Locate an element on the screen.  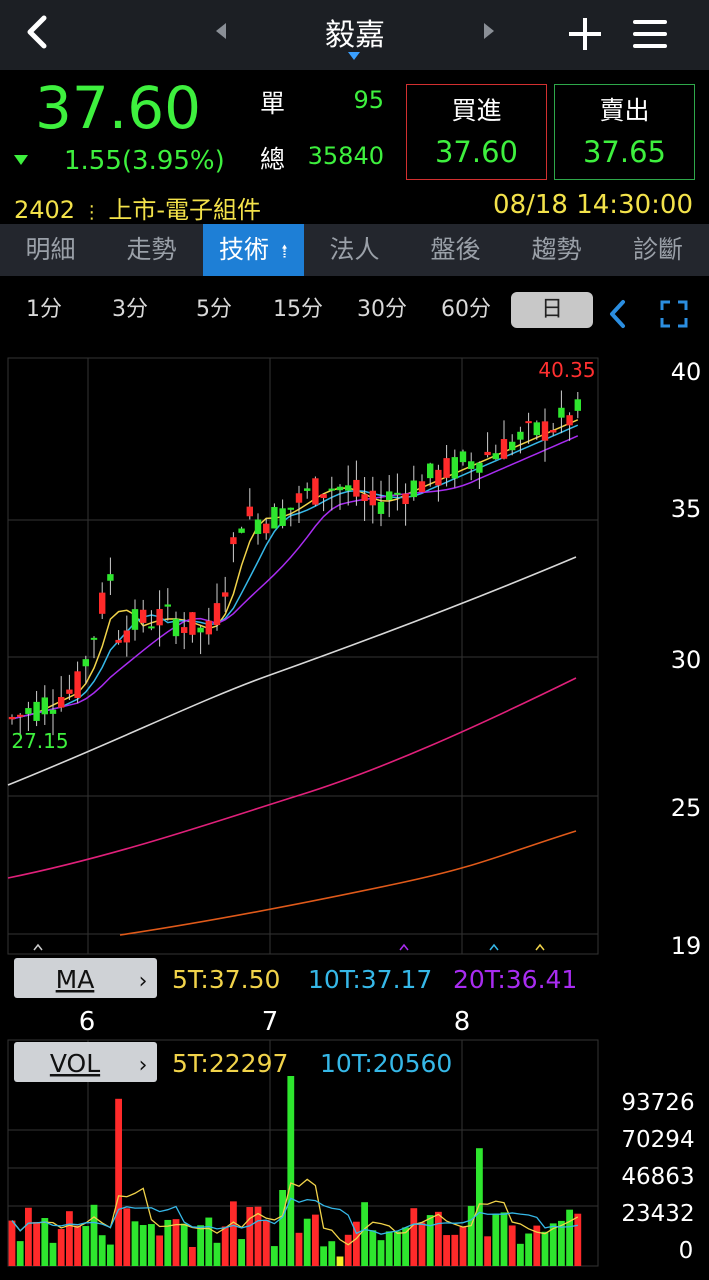
interval-30min: 30分 is located at coordinates (382, 310).